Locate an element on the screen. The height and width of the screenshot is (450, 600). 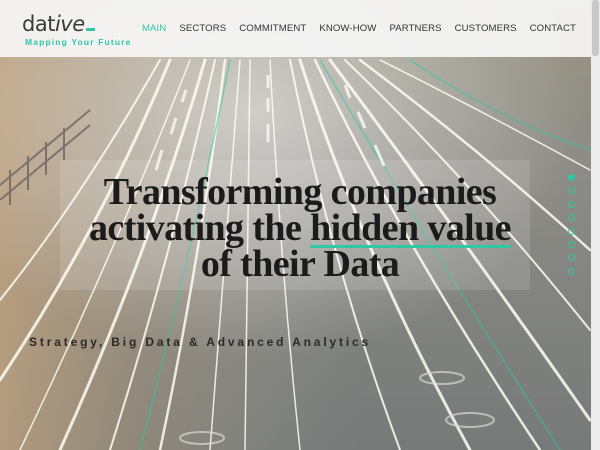
page-scrollbar is located at coordinates (595, 225).